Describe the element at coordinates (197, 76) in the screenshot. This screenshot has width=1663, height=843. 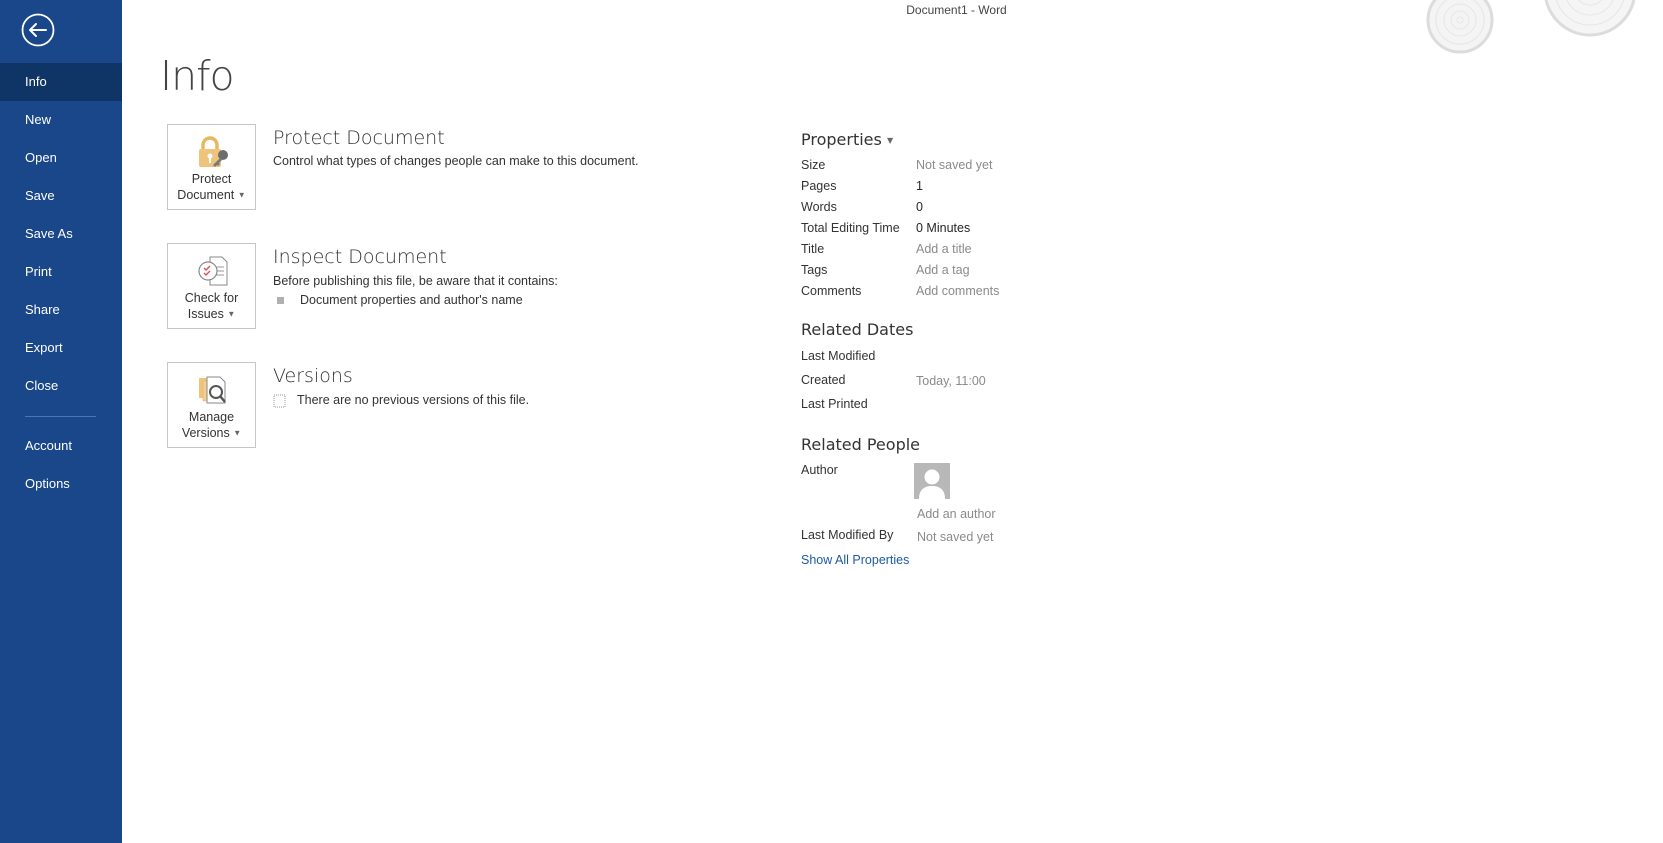
I see `page-title: Info` at that location.